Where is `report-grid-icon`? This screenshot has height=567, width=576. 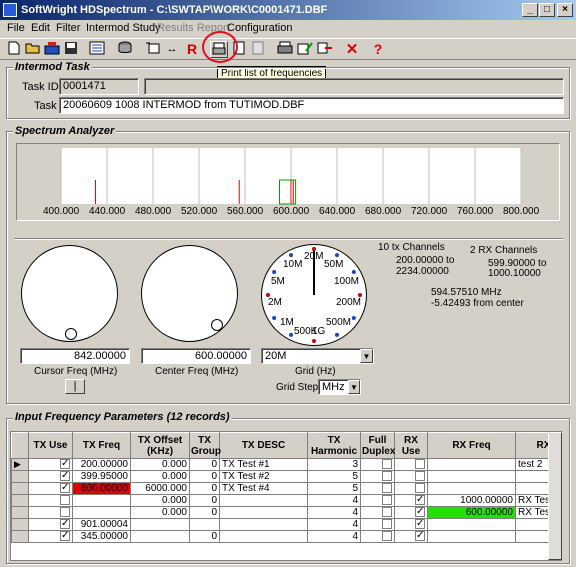 report-grid-icon is located at coordinates (258, 49).